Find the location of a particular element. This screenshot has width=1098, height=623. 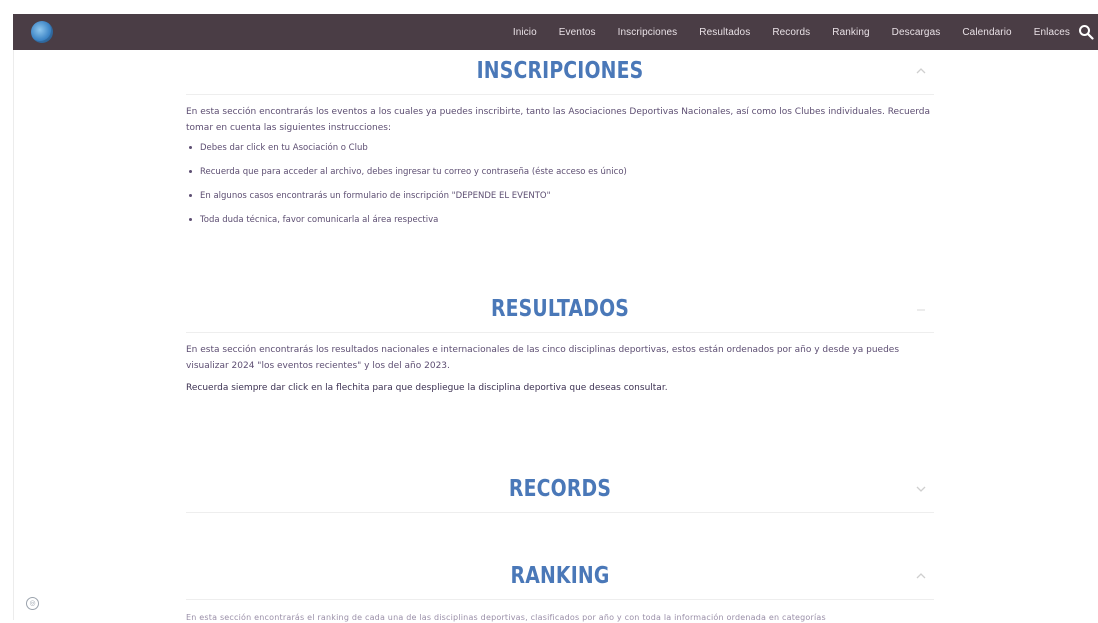

search-icon is located at coordinates (1086, 32).